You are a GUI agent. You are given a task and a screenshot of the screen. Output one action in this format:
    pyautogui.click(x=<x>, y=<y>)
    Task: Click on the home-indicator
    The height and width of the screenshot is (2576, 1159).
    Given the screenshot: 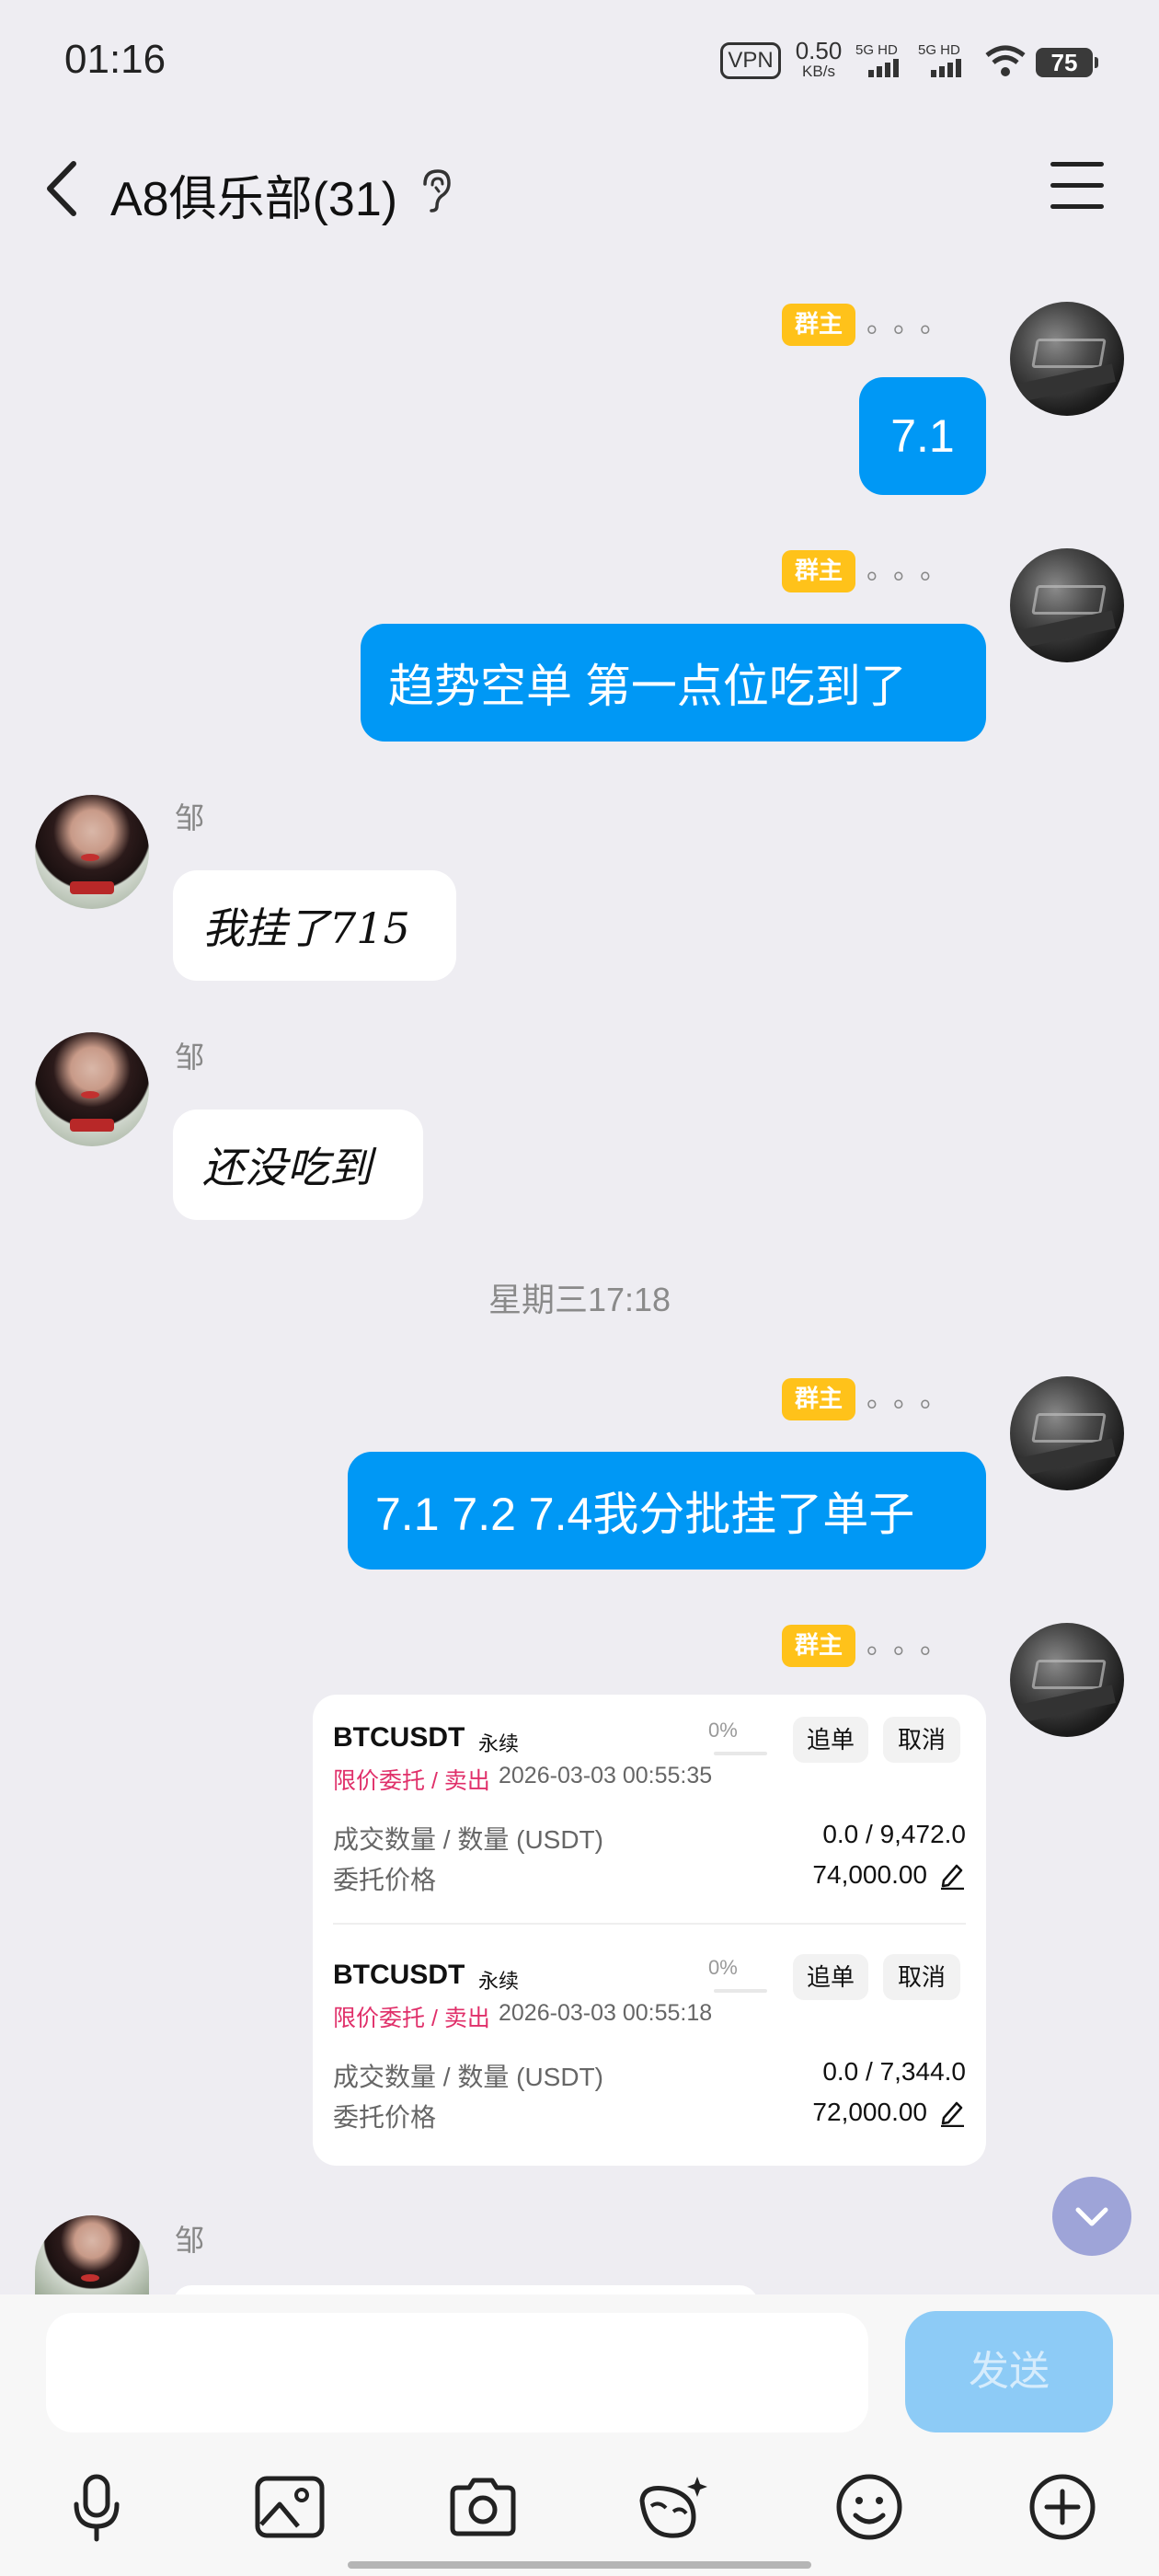 What is the action you would take?
    pyautogui.click(x=579, y=2565)
    